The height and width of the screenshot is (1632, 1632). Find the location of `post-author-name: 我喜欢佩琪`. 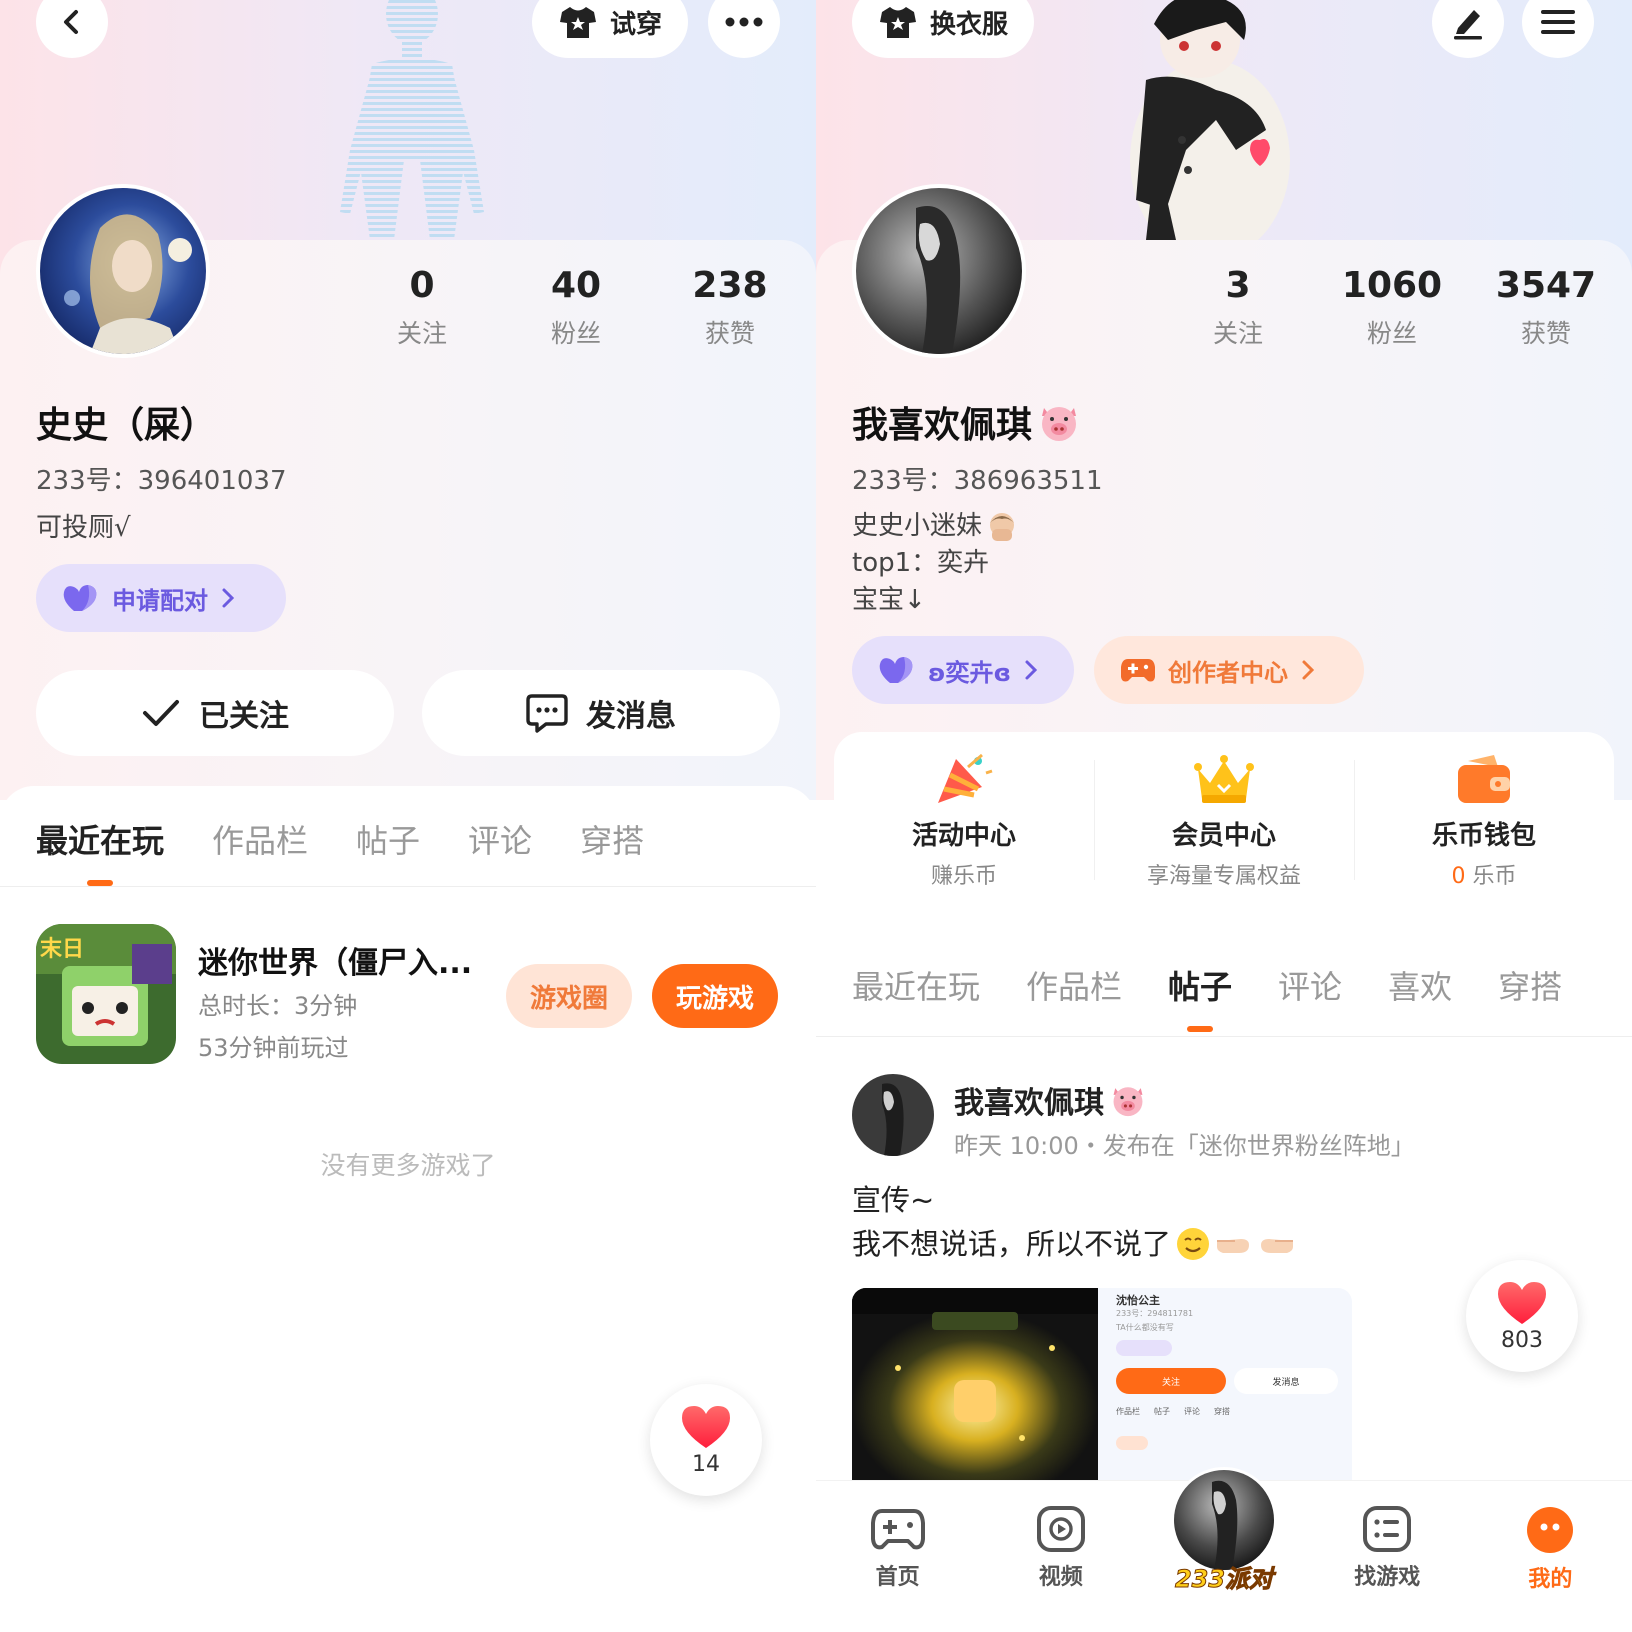

post-author-name: 我喜欢佩琪 is located at coordinates (1050, 1100).